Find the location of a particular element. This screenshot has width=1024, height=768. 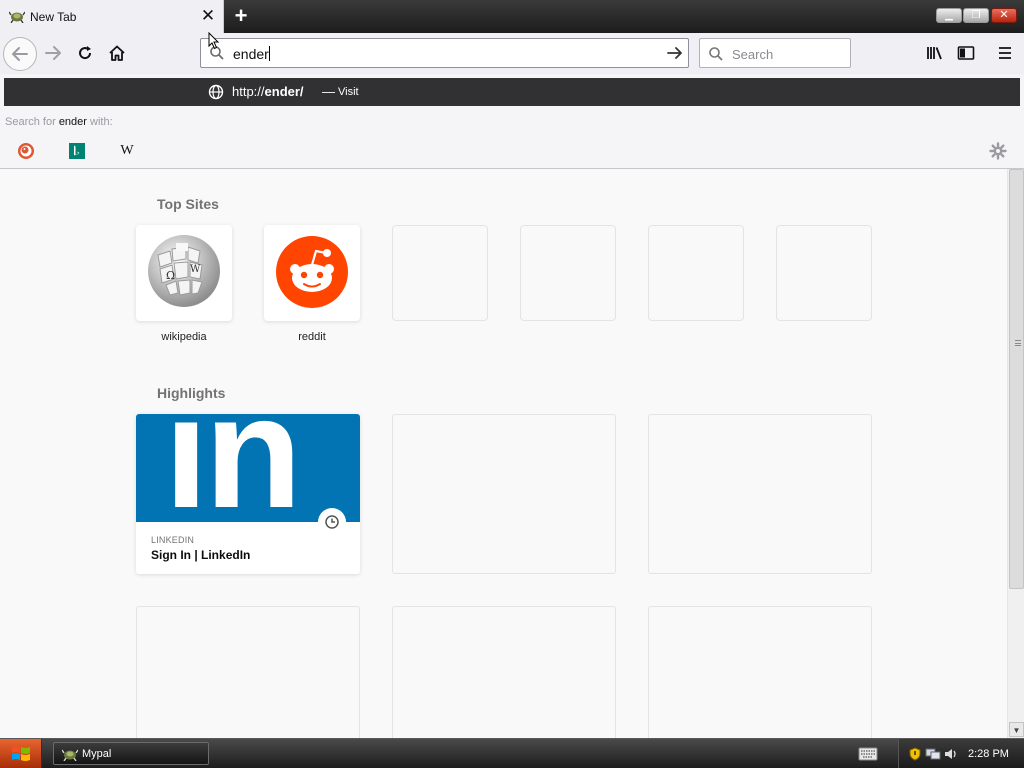

text-caret is located at coordinates (269, 53).